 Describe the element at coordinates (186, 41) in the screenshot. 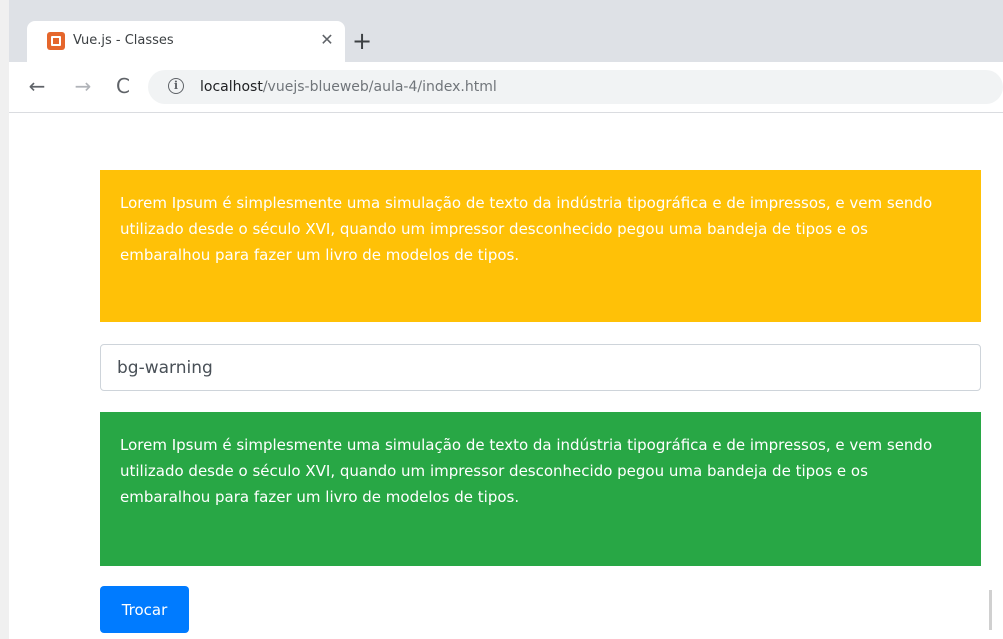

I see `tab-vuejs-classes: Vue.js - Classes ✕` at that location.